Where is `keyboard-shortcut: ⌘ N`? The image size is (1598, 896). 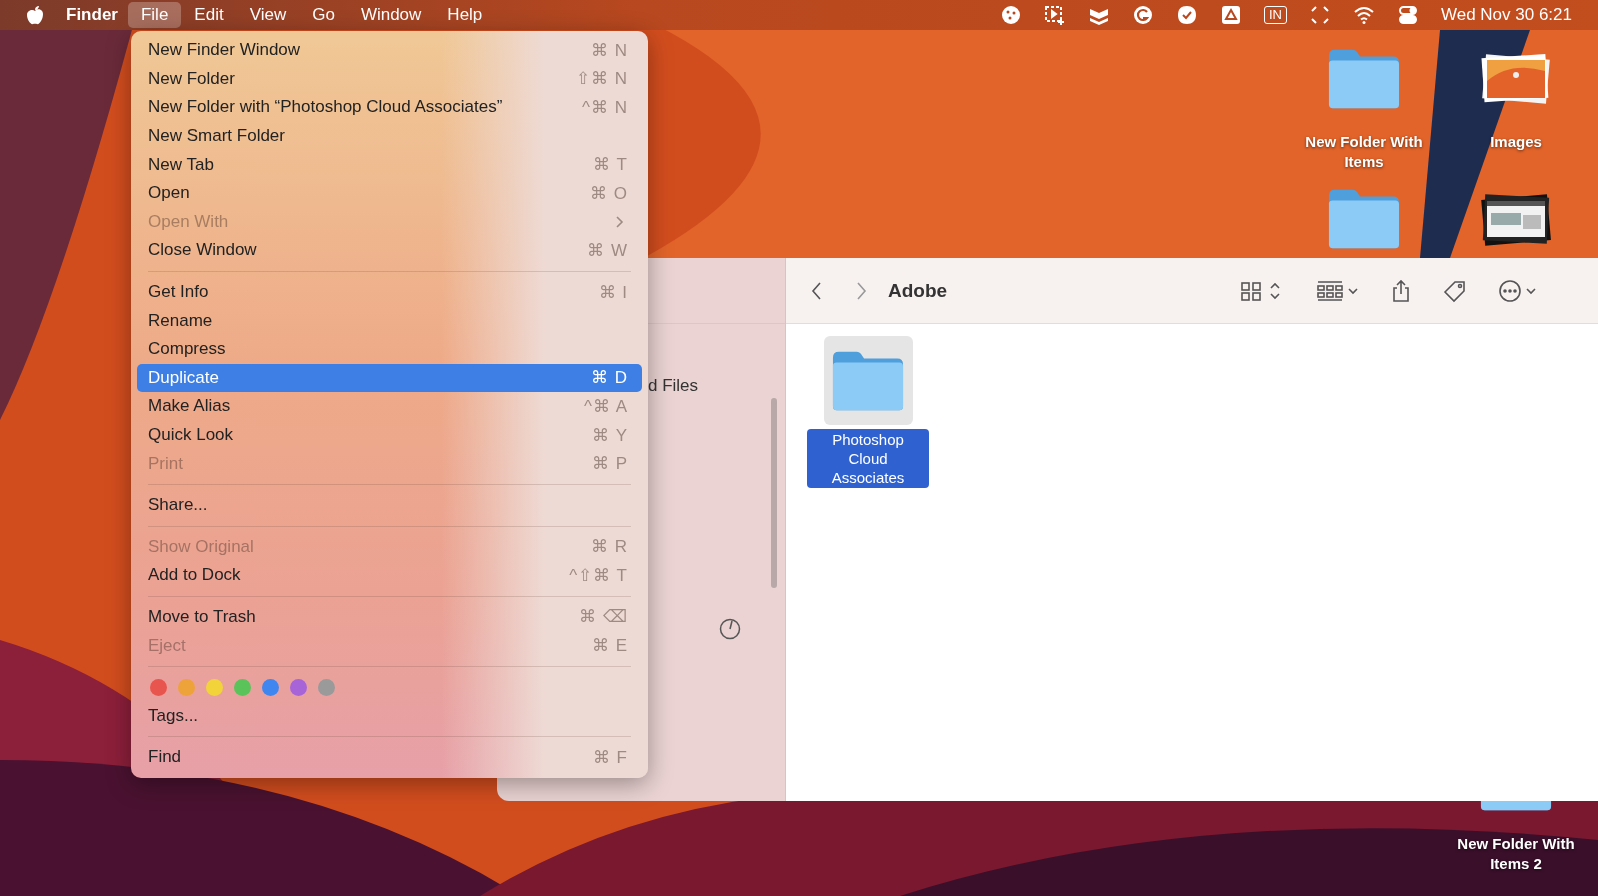 keyboard-shortcut: ⌘ N is located at coordinates (609, 50).